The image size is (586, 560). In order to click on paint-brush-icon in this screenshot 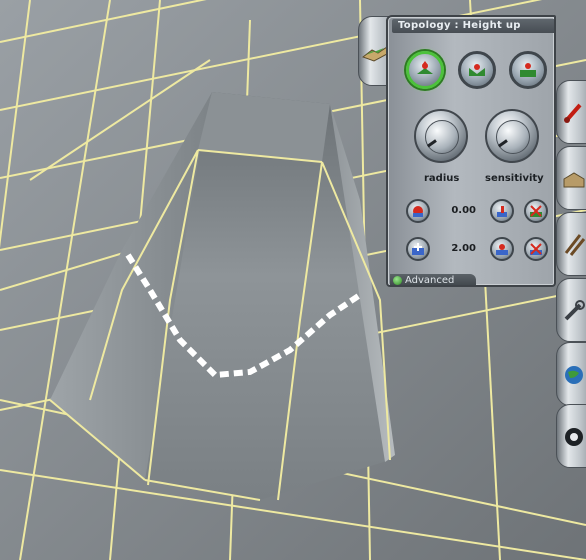, I will do `click(573, 113)`.